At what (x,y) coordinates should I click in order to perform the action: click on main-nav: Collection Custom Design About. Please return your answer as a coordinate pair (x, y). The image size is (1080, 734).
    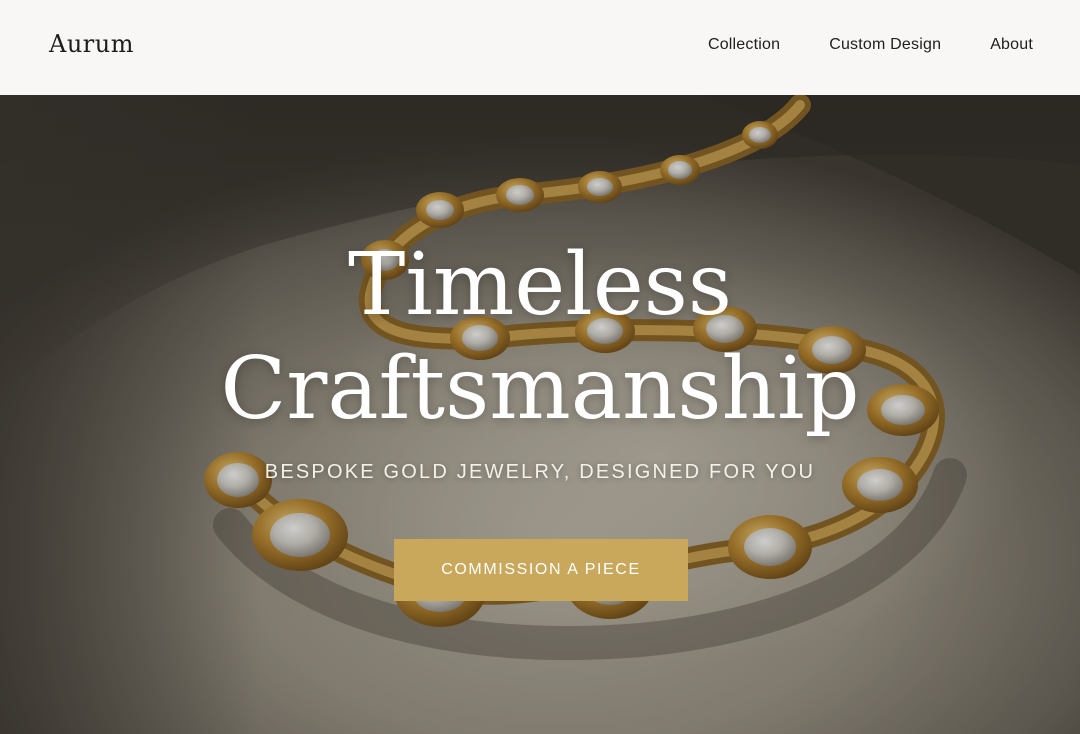
    Looking at the image, I should click on (870, 45).